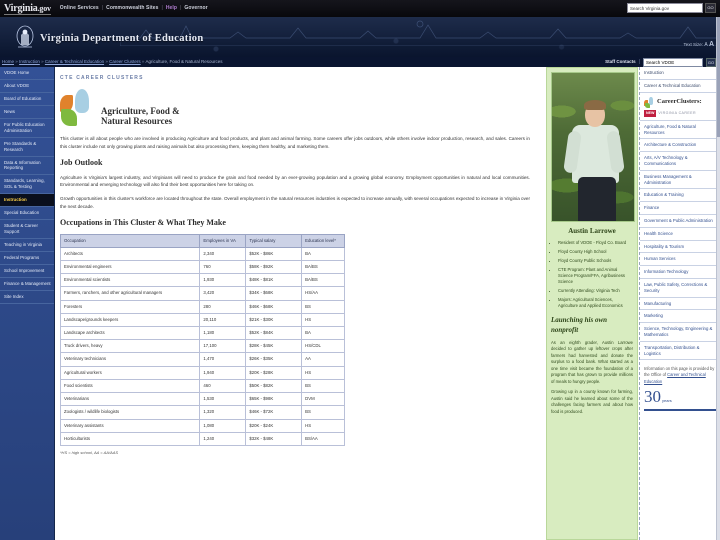 The height and width of the screenshot is (540, 720). What do you see at coordinates (202, 333) in the screenshot?
I see `table-row: Landscape architects 1,180 $52K - $84K BA` at bounding box center [202, 333].